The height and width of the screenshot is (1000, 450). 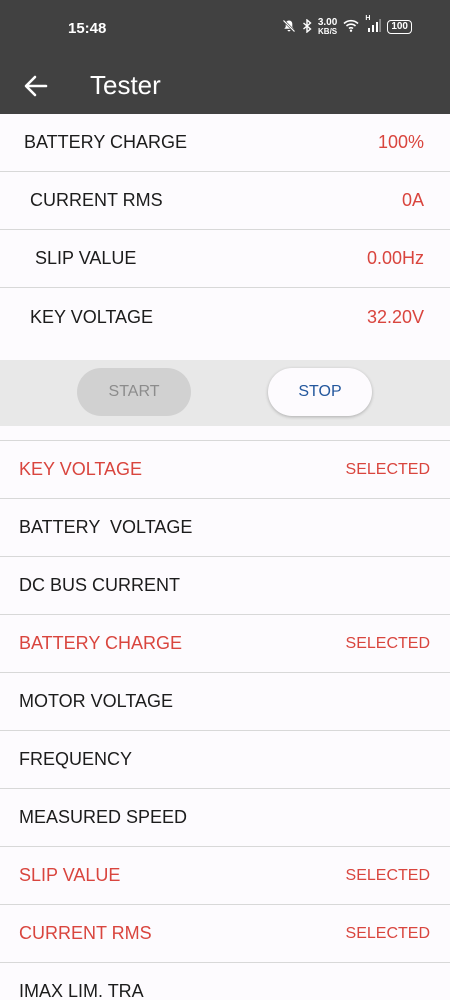 I want to click on status-bar: 15:48 3.00 KB/S H 100, so click(x=225, y=29).